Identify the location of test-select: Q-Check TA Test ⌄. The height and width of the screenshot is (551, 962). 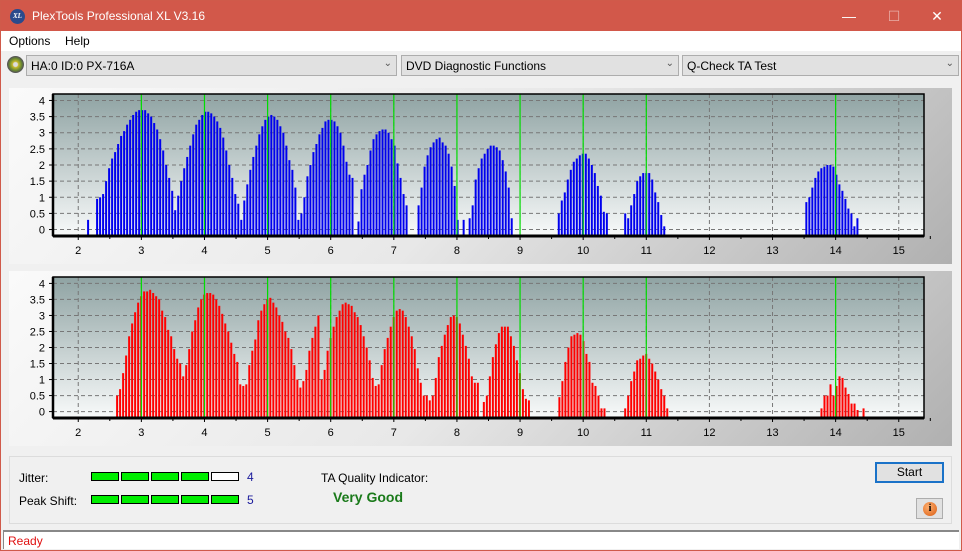
(820, 65).